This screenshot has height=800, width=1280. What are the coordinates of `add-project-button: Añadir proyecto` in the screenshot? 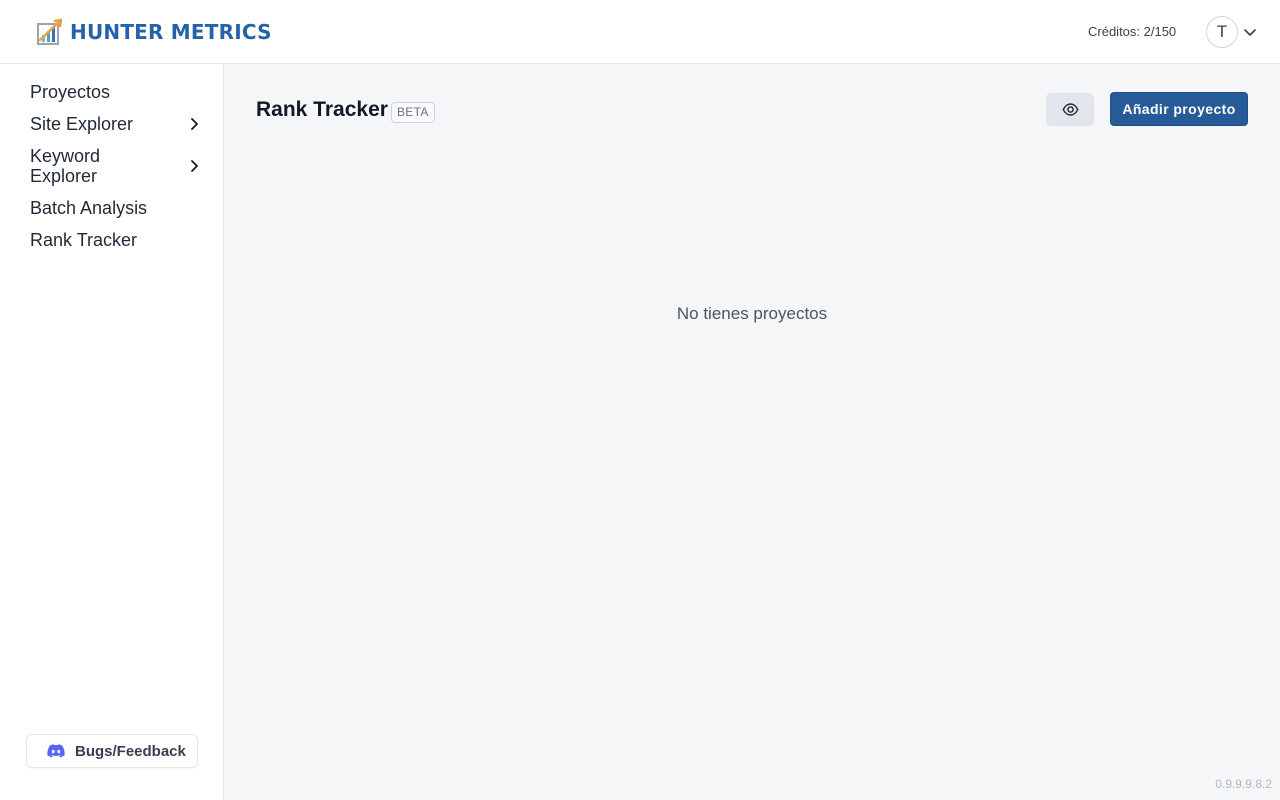 It's located at (1179, 109).